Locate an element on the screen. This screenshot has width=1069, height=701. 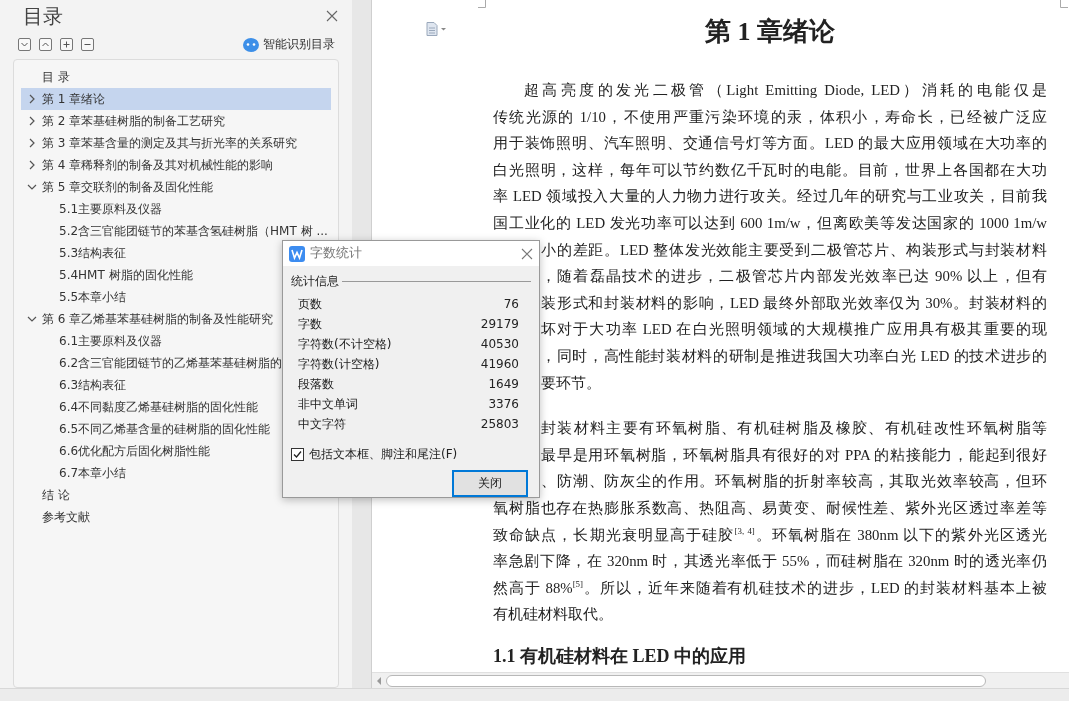
section-heading: 1.1 有机硅材料在 LED 中的应用 is located at coordinates (620, 656).